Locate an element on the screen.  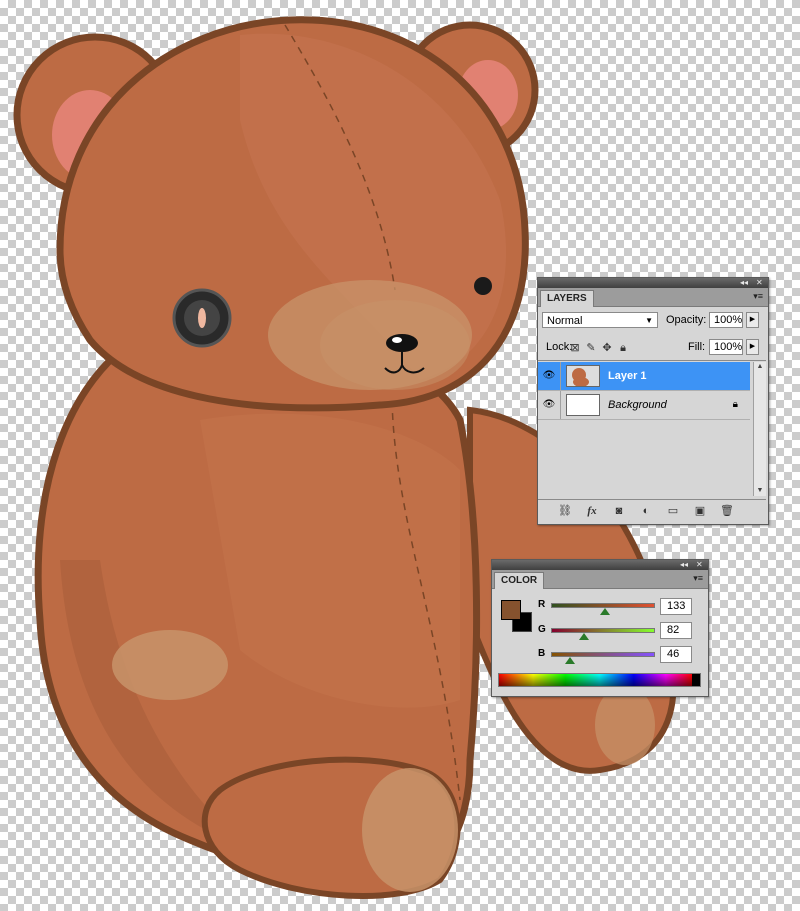
chevron-down-icon: ▼ is located at coordinates (649, 320).